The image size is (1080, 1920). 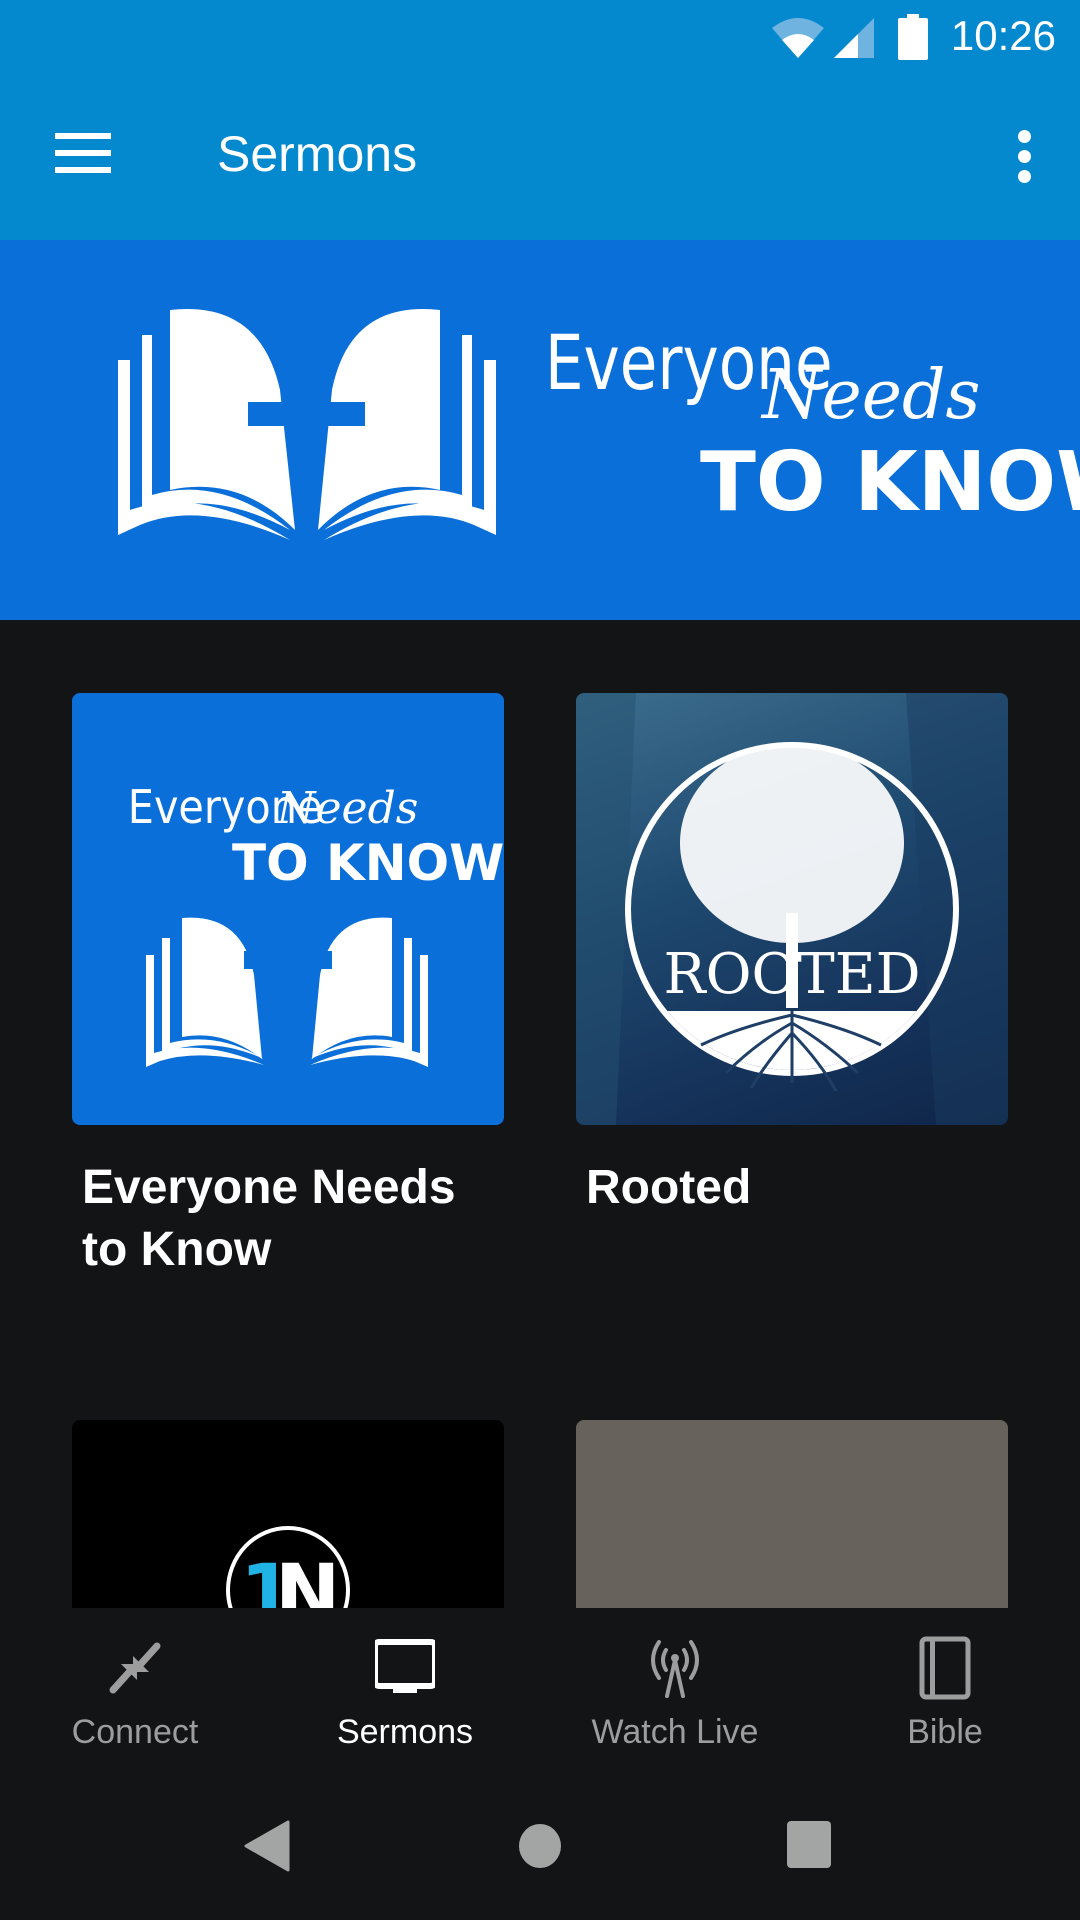 I want to click on series-artwork, so click(x=792, y=1514).